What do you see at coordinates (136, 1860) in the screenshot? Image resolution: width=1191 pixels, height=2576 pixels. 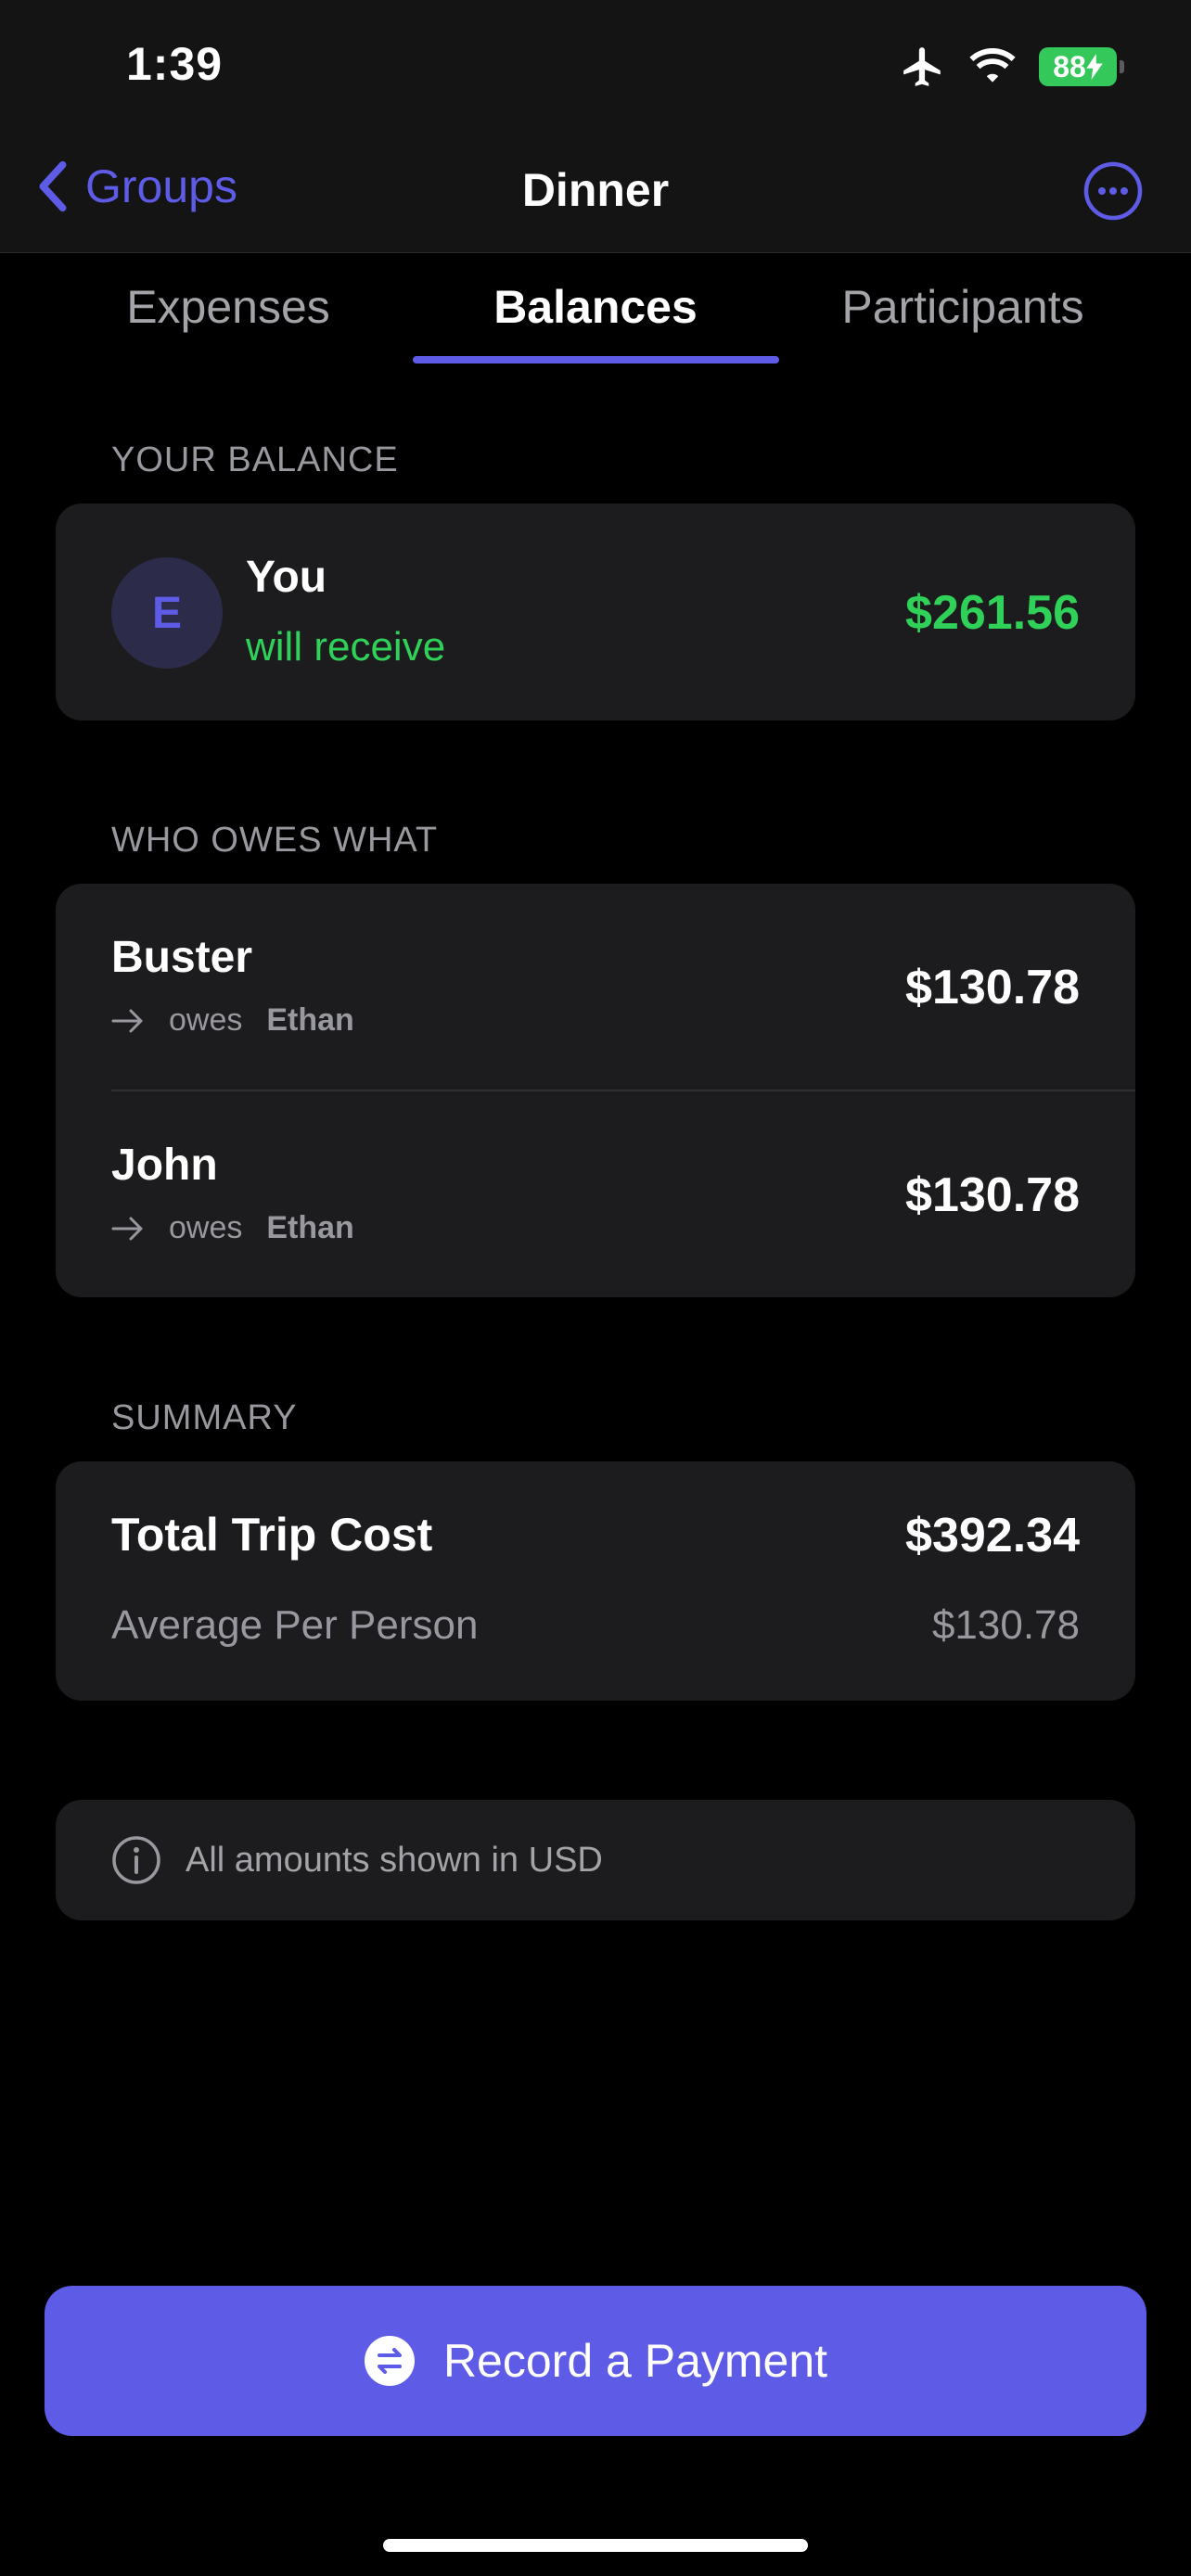 I see `info-icon` at bounding box center [136, 1860].